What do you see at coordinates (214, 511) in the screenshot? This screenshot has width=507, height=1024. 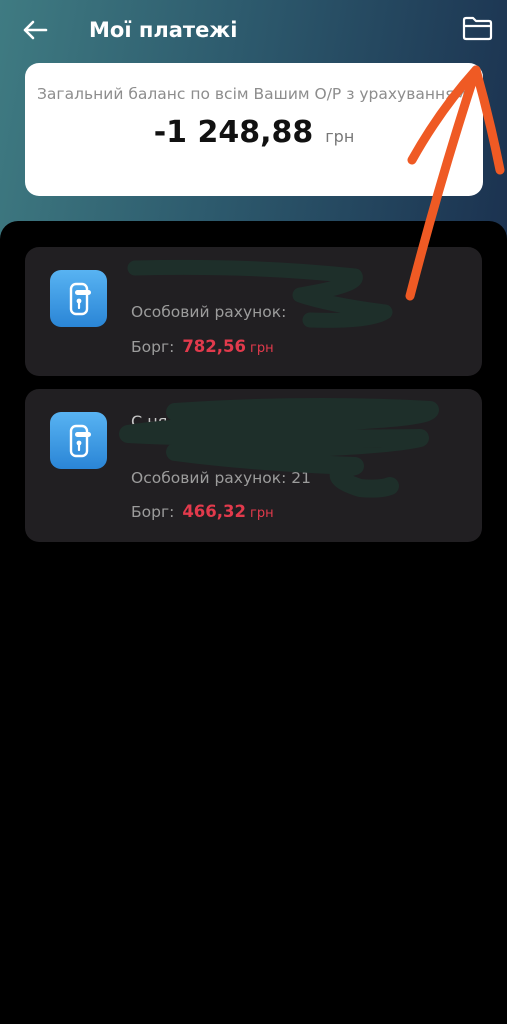 I see `debt-value: 466,32` at bounding box center [214, 511].